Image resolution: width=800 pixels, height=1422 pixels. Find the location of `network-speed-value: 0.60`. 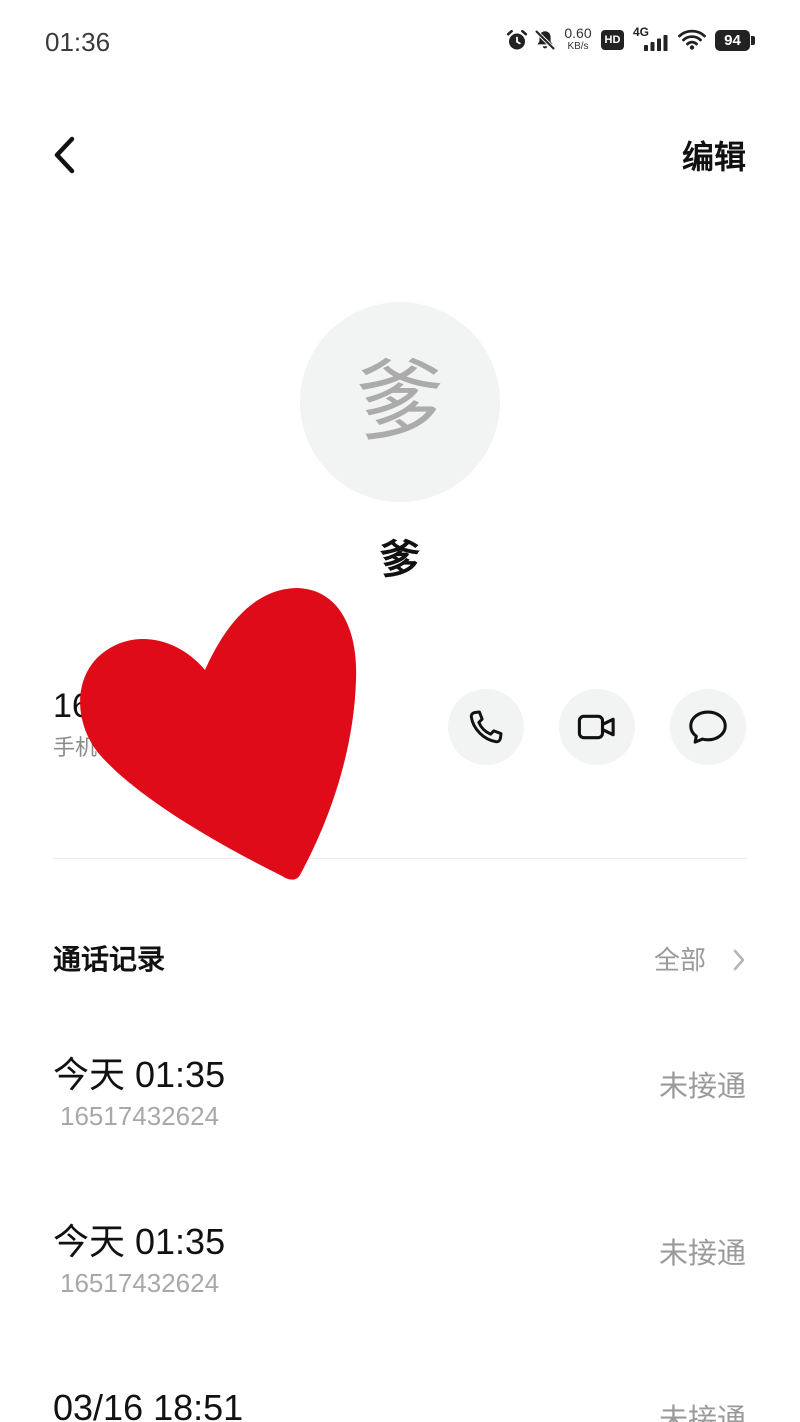

network-speed-value: 0.60 is located at coordinates (578, 33).